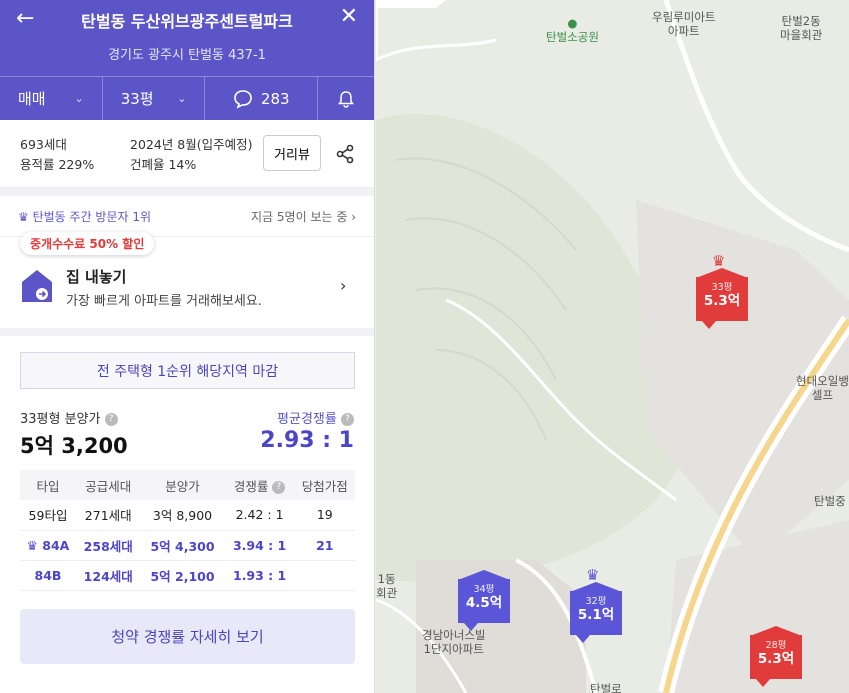 Image resolution: width=849 pixels, height=693 pixels. What do you see at coordinates (259, 515) in the screenshot?
I see `cell-rate: 2.42 : 1` at bounding box center [259, 515].